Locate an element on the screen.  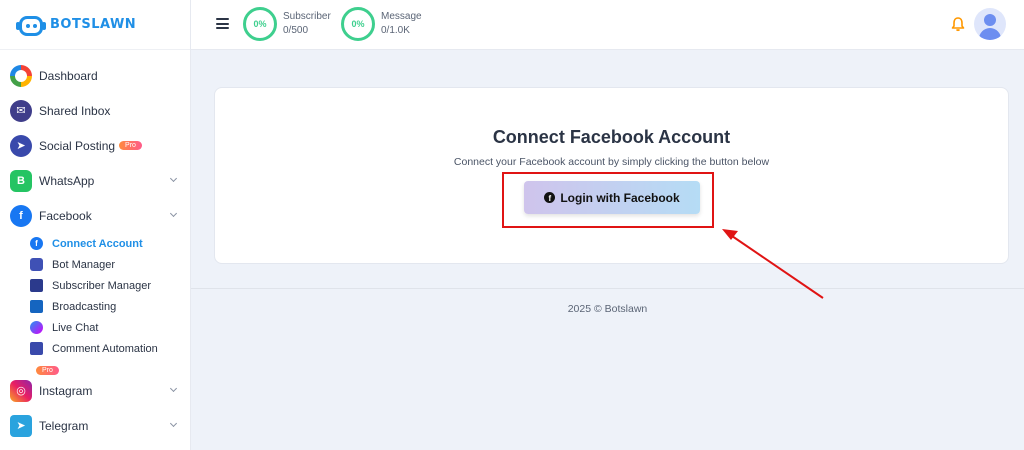
submenu-item-subscriber-manager: Subscriber Manager is located at coordinates (110, 285).